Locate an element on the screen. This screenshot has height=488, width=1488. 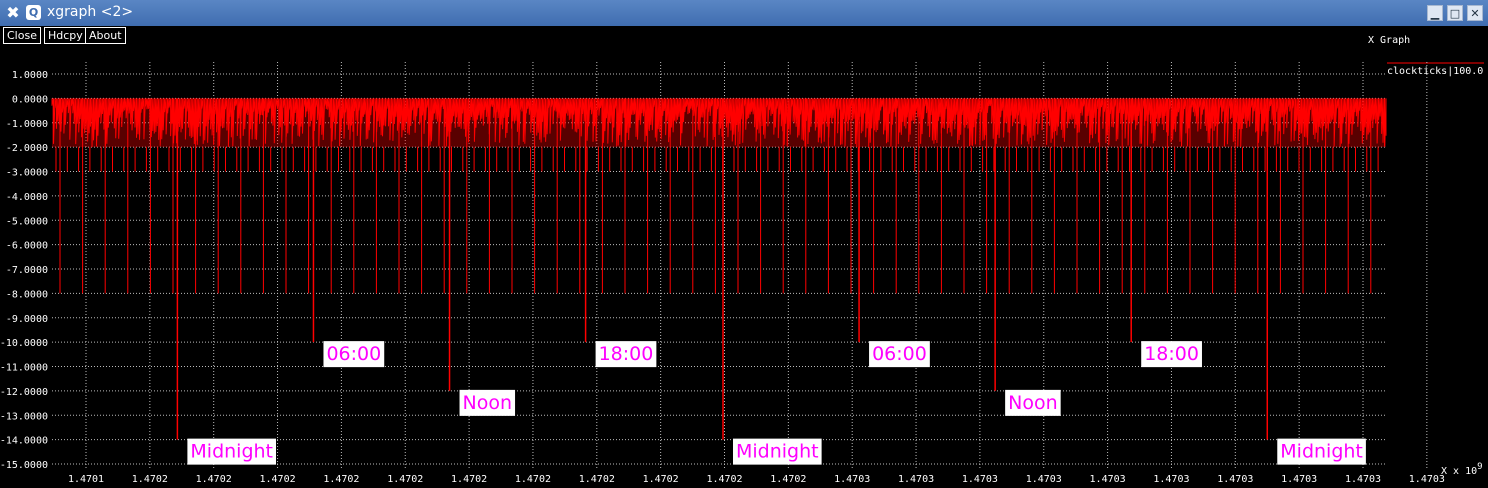
y-tick-label: -1.0000 is located at coordinates (27, 124).